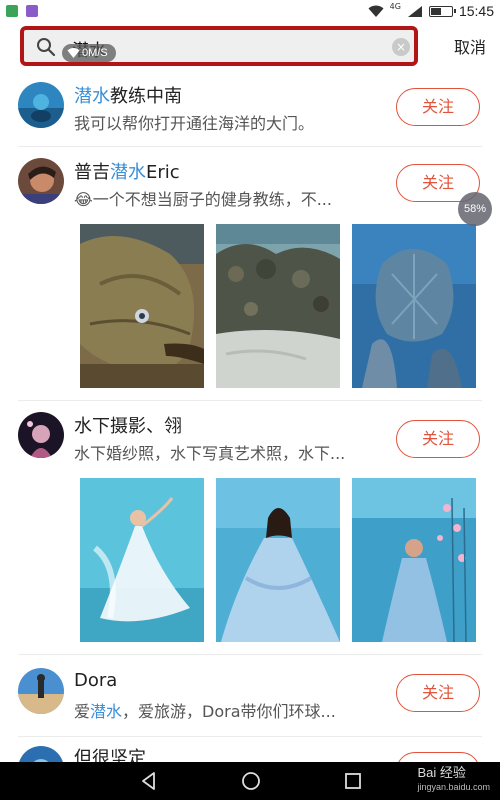  I want to click on download-progress-badge: 58%, so click(475, 209).